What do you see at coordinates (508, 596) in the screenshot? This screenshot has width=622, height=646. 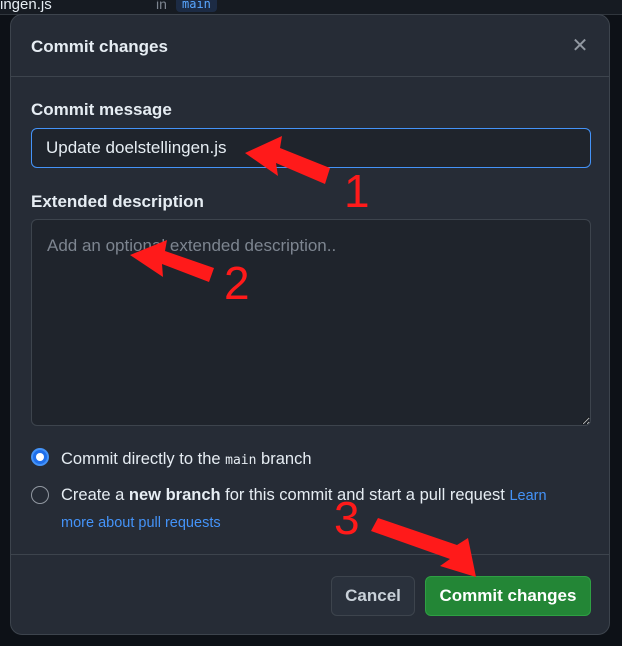 I see `commit-changes-button: Commit changes` at bounding box center [508, 596].